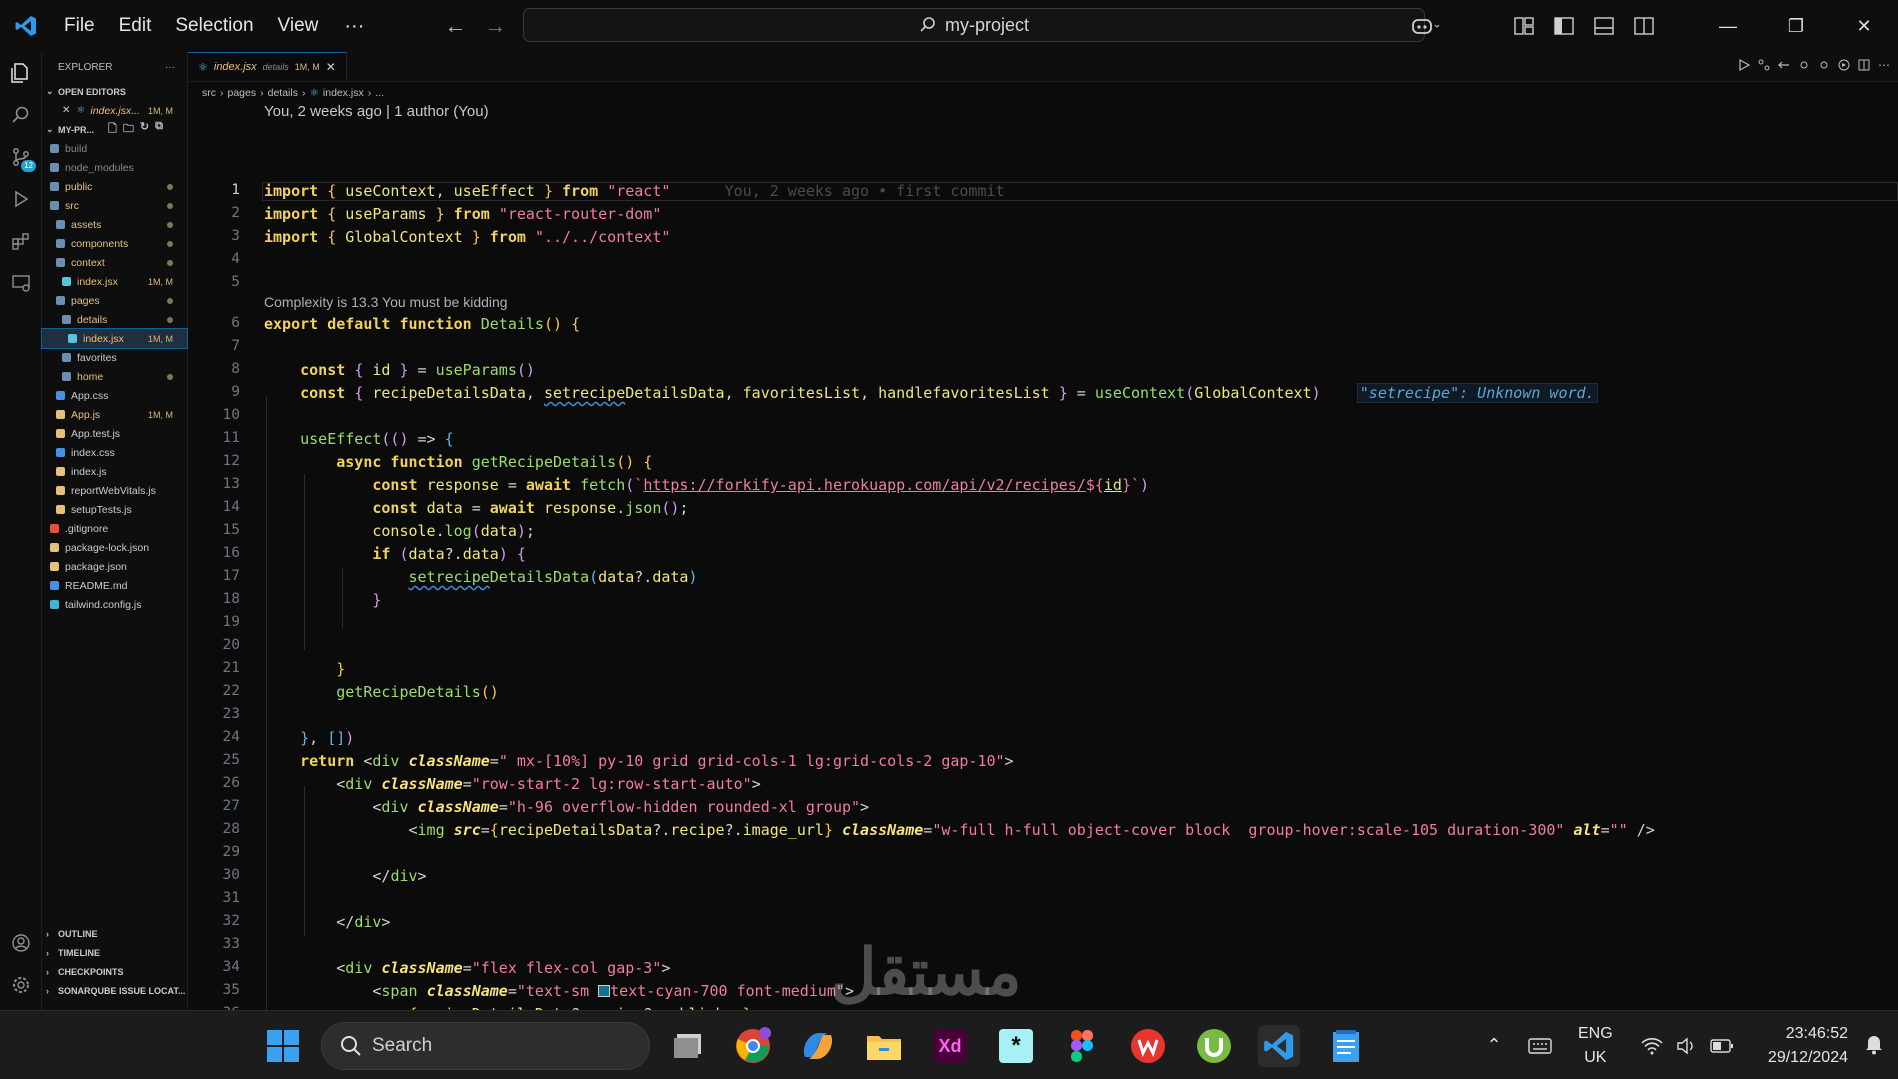  Describe the element at coordinates (1346, 1046) in the screenshot. I see `notepad-icon` at that location.